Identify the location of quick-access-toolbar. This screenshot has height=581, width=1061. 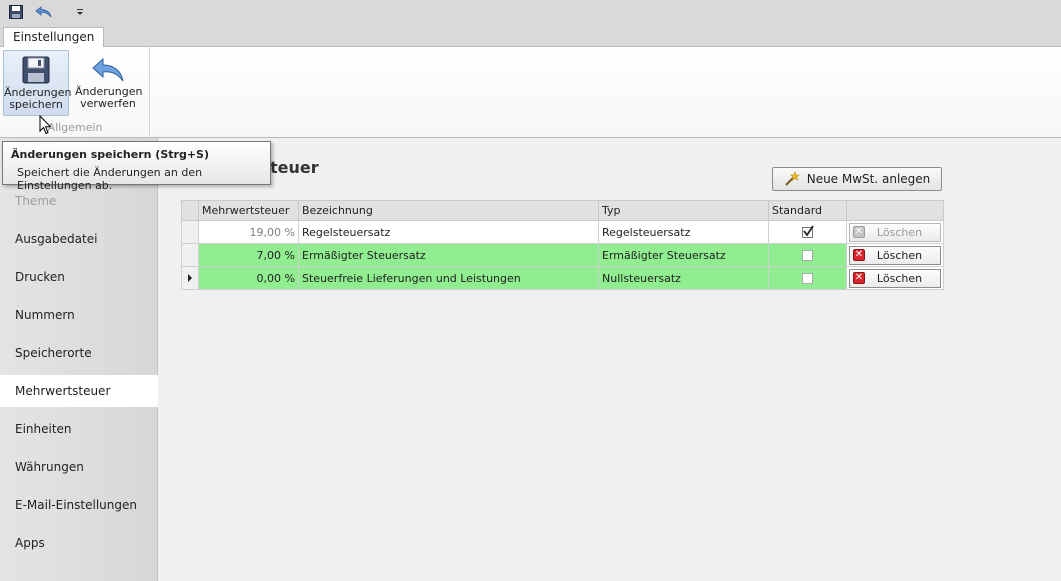
(530, 13).